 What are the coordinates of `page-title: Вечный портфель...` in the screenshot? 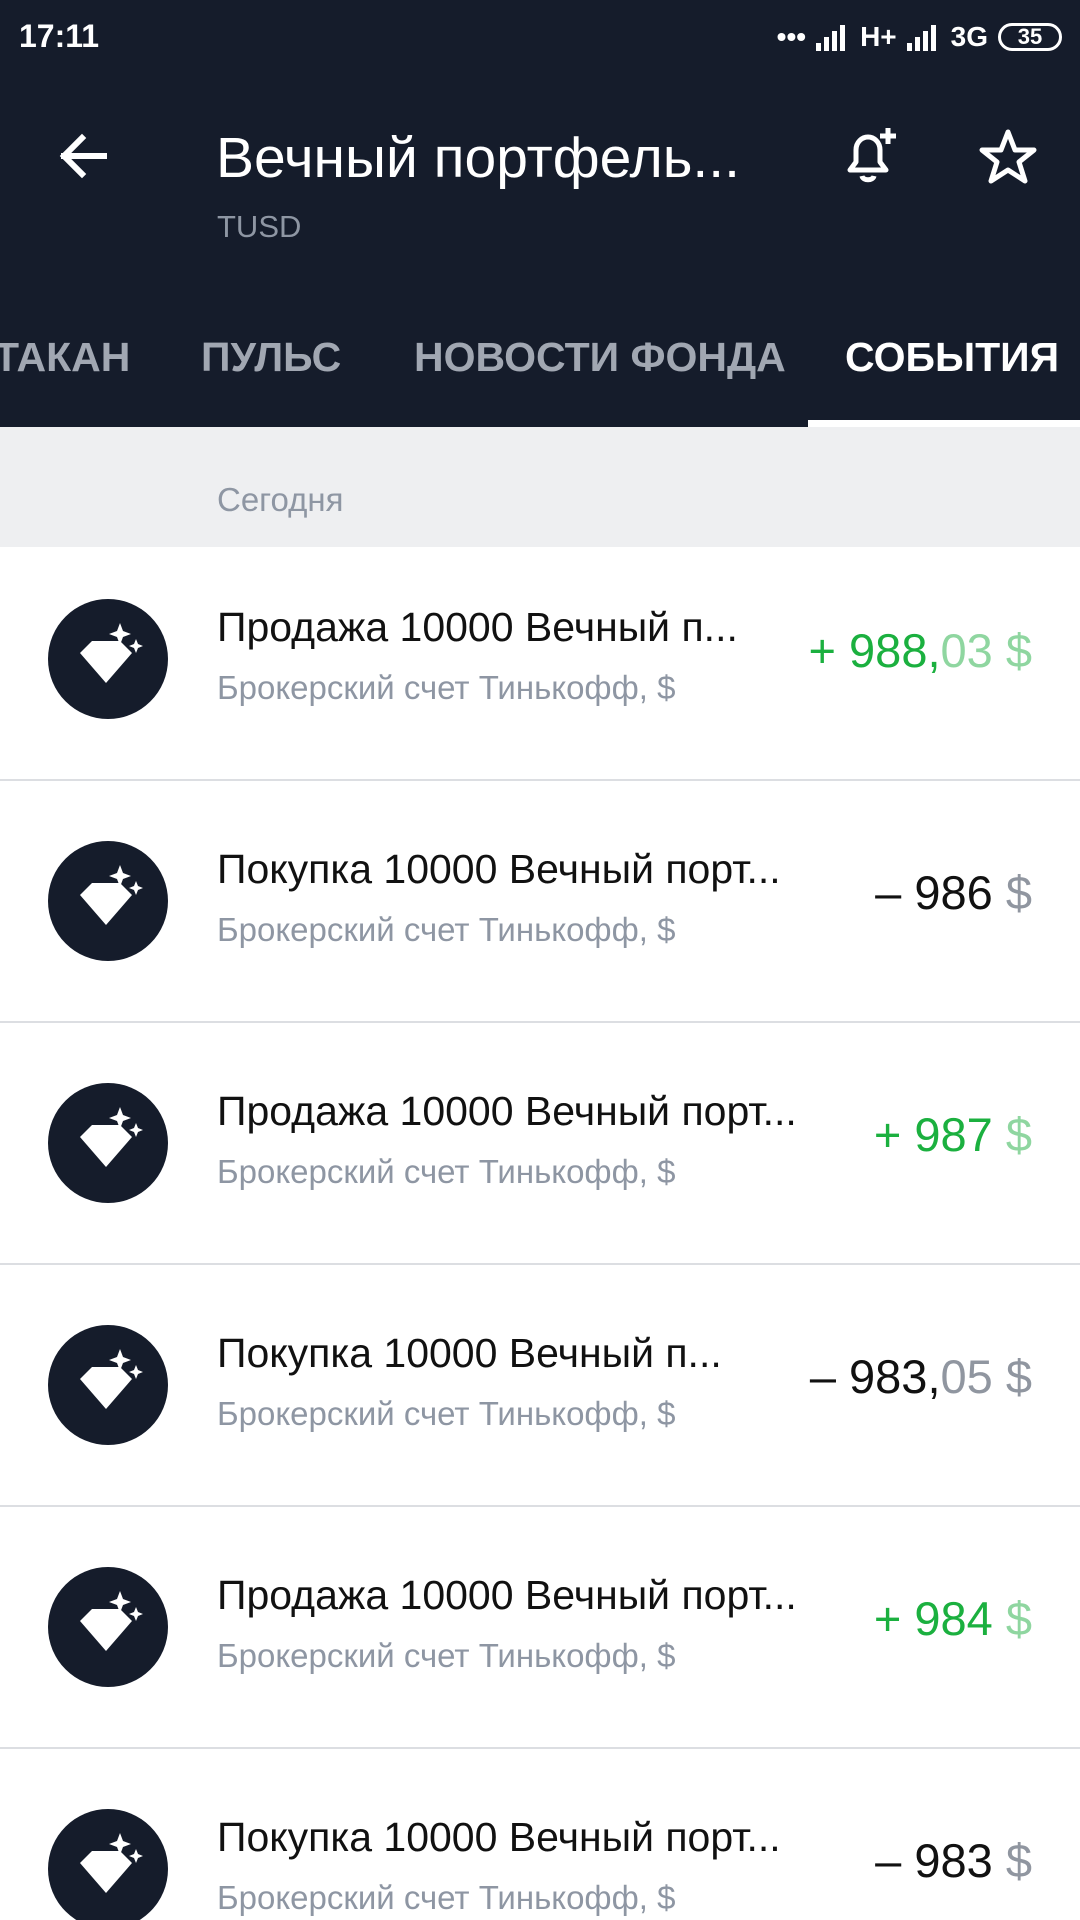 It's located at (478, 158).